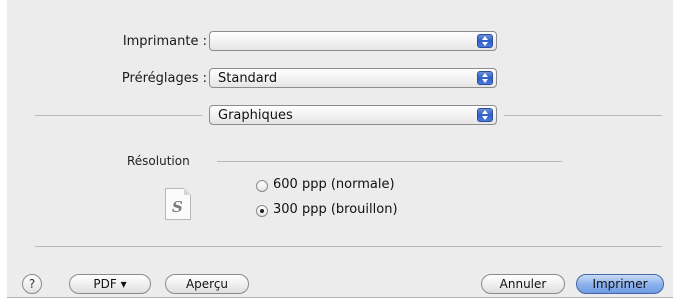 The height and width of the screenshot is (304, 680). What do you see at coordinates (158, 161) in the screenshot?
I see `resolution-title: Résolution` at bounding box center [158, 161].